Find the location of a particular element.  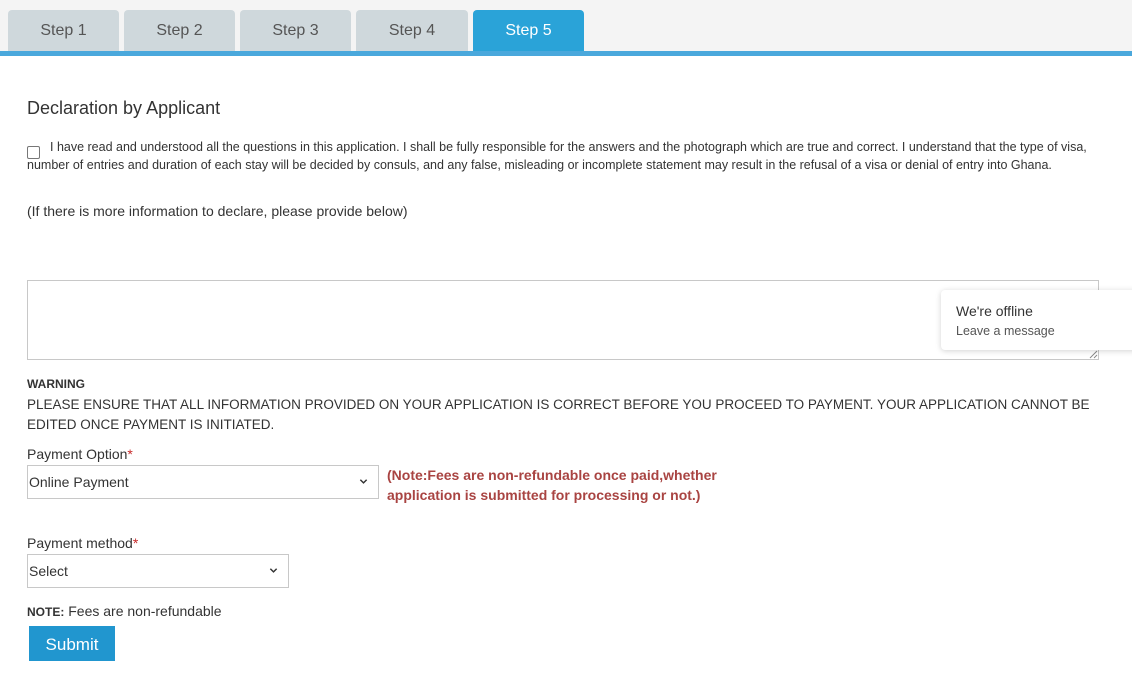

payment-option-label-text: Payment Option is located at coordinates (77, 454).